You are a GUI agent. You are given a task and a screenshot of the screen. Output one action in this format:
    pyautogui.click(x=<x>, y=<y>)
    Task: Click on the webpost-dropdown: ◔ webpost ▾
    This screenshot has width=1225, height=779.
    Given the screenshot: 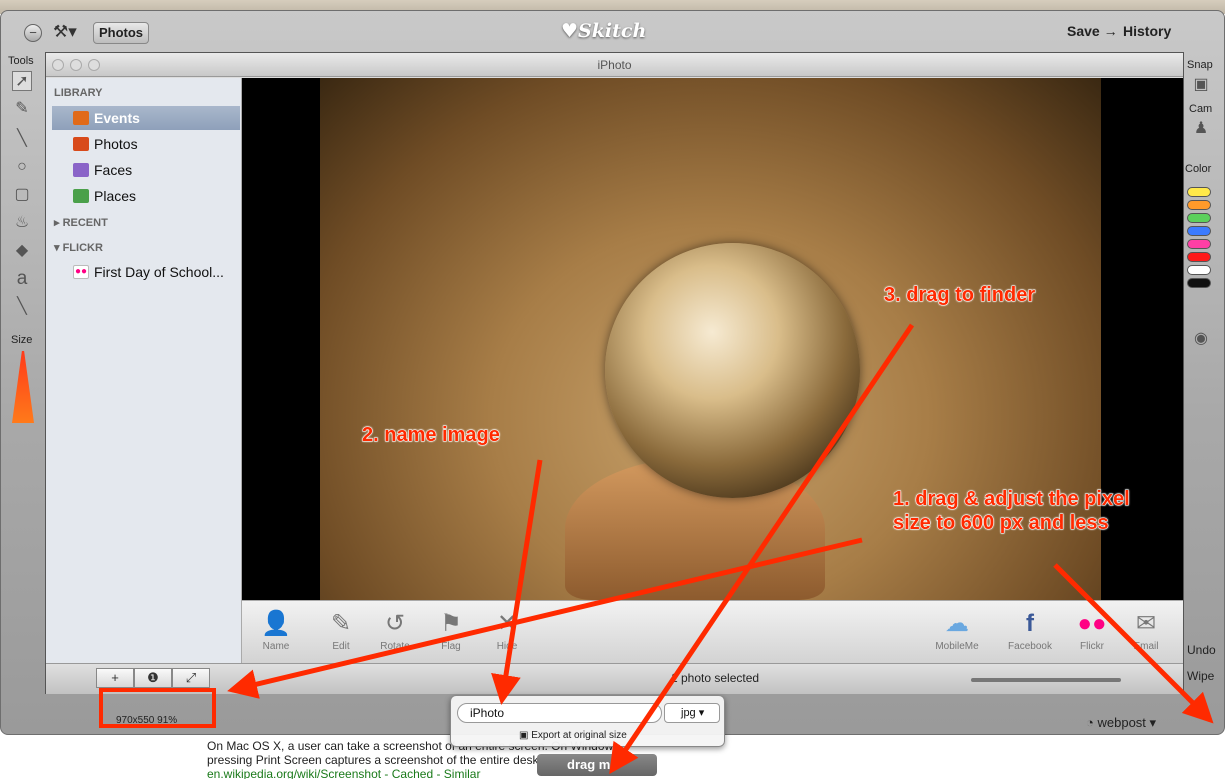 What is the action you would take?
    pyautogui.click(x=1121, y=723)
    